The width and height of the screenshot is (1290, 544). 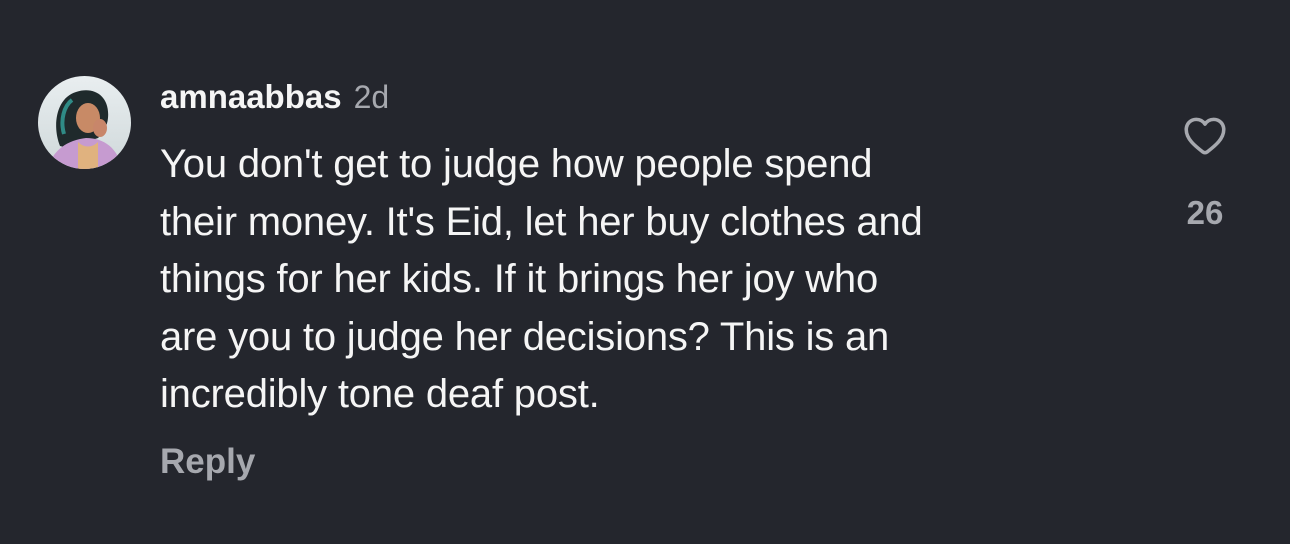 I want to click on comment-meta: amnaabbas 2d, so click(x=640, y=100).